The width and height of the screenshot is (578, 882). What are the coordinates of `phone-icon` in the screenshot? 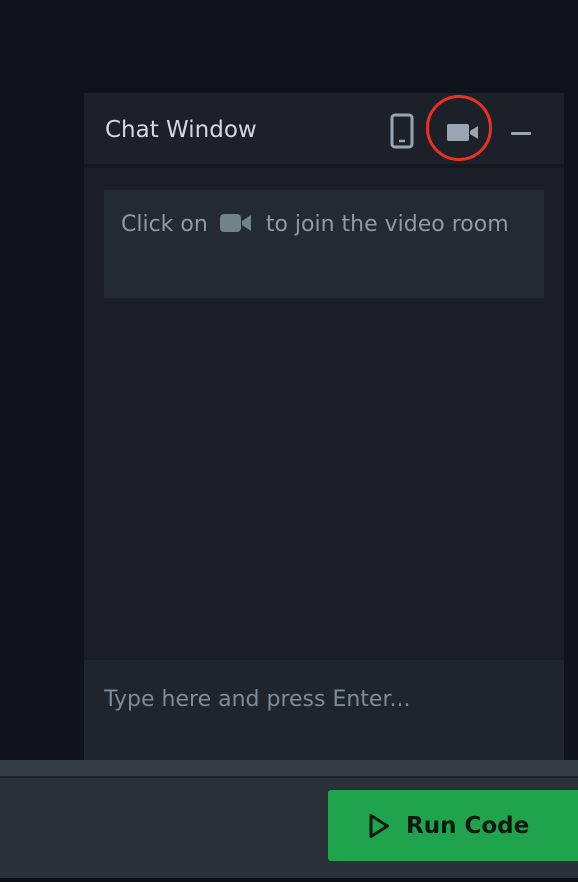 It's located at (402, 131).